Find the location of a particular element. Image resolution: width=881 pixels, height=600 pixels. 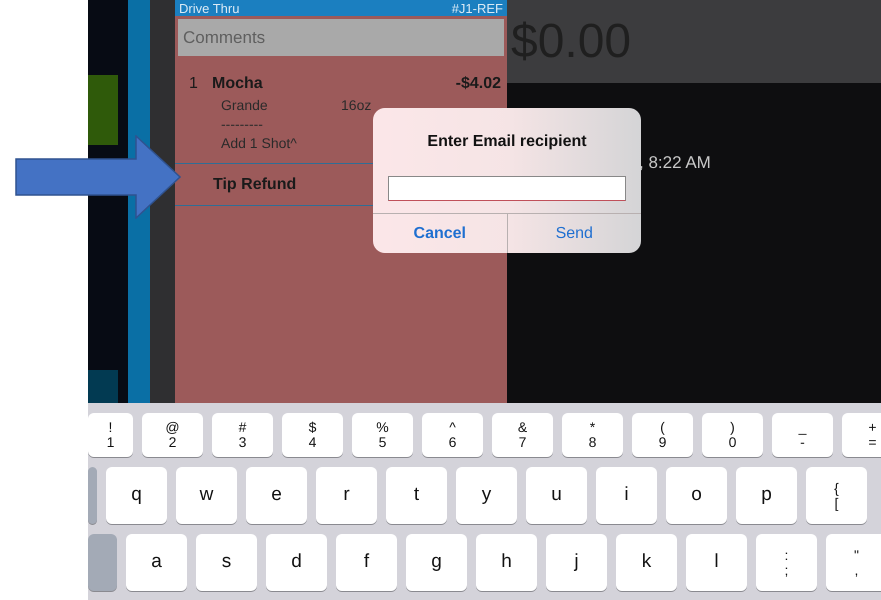

keyboard-key: l is located at coordinates (716, 562).